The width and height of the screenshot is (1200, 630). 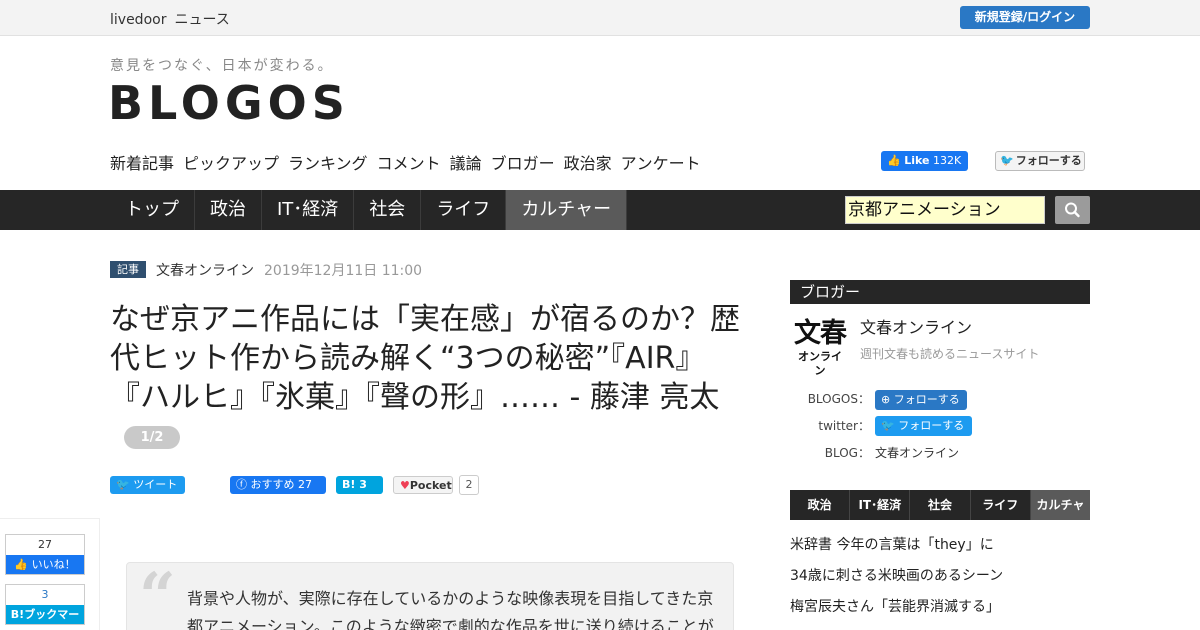 I want to click on fb-recommend-count: 27, so click(x=305, y=484).